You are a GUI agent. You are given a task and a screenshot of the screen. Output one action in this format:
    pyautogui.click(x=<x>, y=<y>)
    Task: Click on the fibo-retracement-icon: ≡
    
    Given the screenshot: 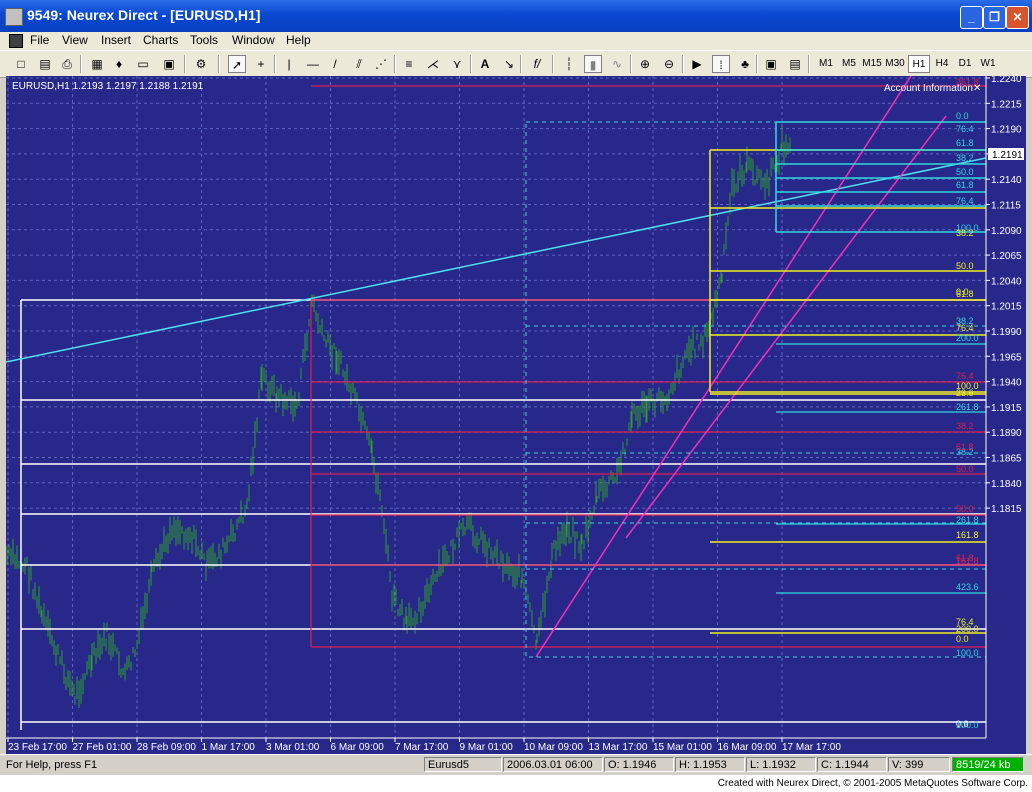 What is the action you would take?
    pyautogui.click(x=409, y=64)
    